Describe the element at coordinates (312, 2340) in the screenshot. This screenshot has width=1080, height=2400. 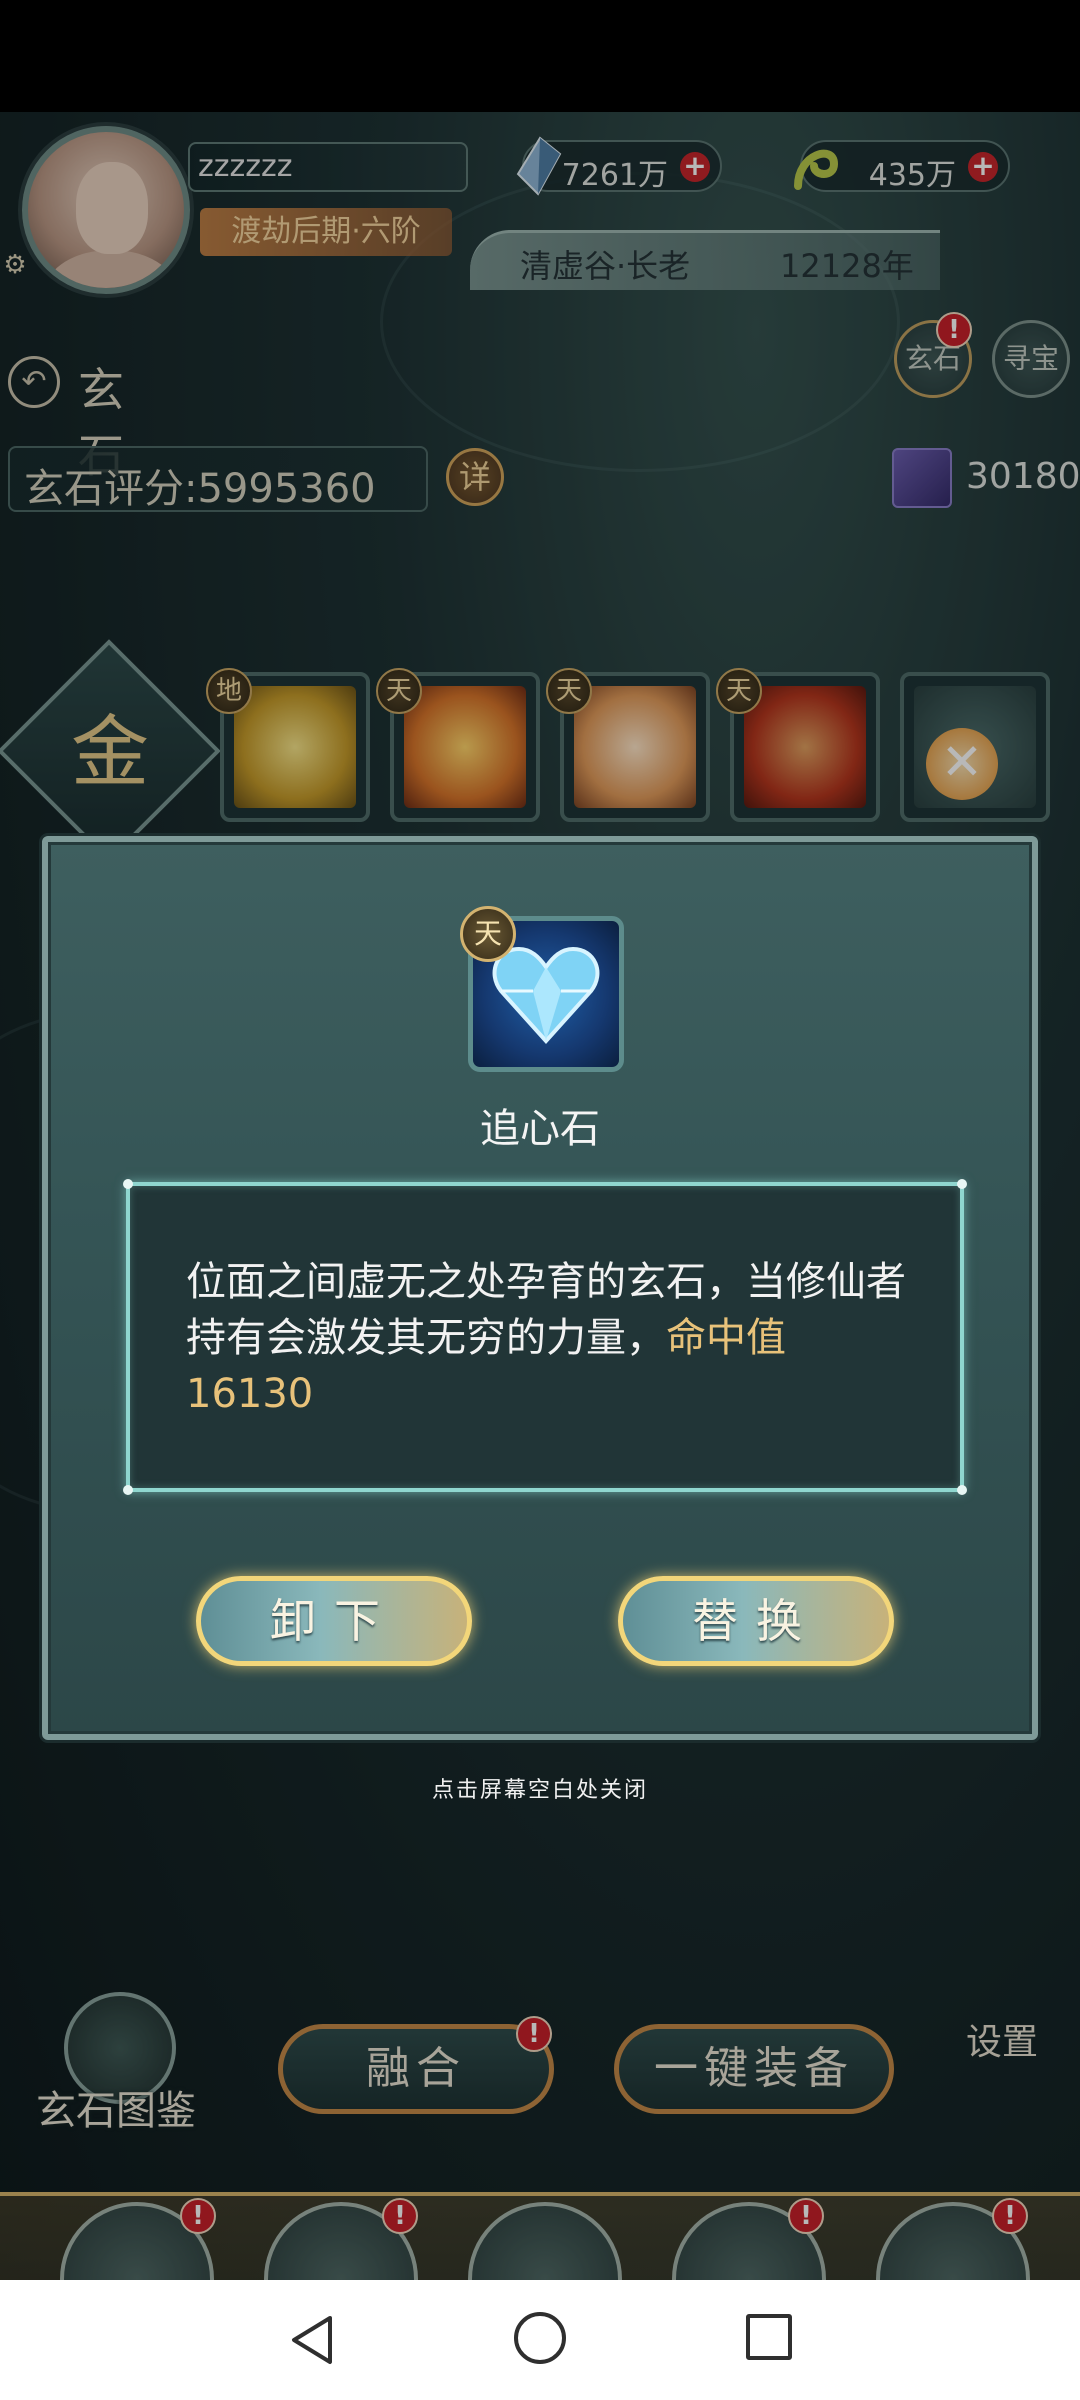
I see `back-triangle-icon` at that location.